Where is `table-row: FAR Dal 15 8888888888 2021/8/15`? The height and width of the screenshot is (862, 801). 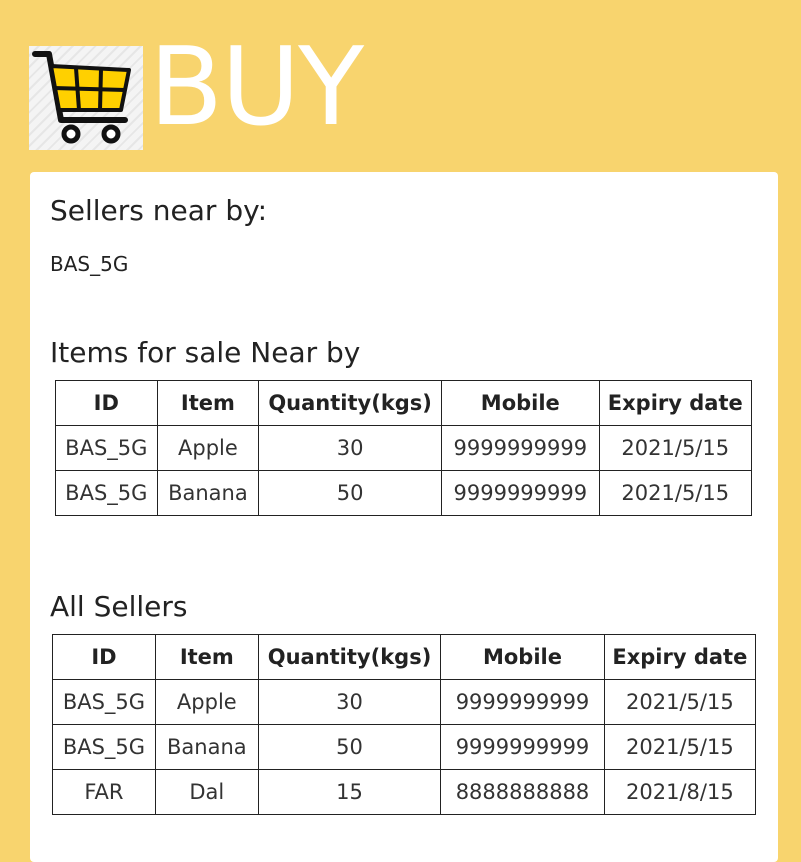 table-row: FAR Dal 15 8888888888 2021/8/15 is located at coordinates (404, 792).